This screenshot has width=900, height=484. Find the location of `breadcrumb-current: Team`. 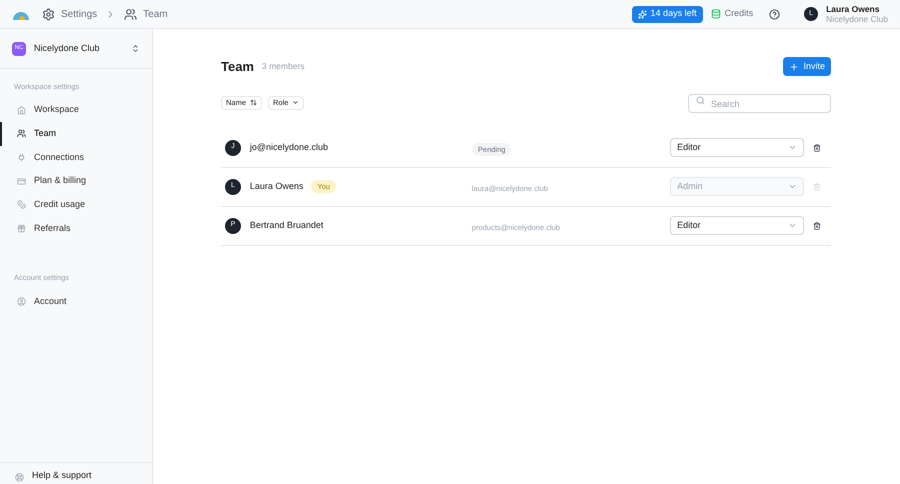

breadcrumb-current: Team is located at coordinates (155, 15).